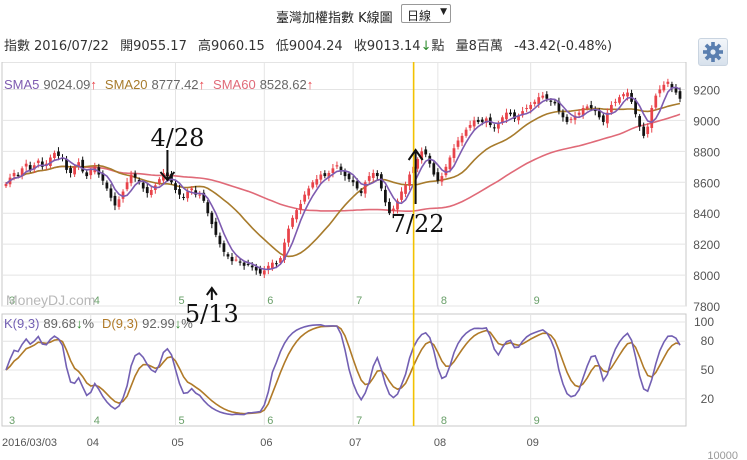 The height and width of the screenshot is (460, 747). I want to click on quote-label: 指數, so click(17, 46).